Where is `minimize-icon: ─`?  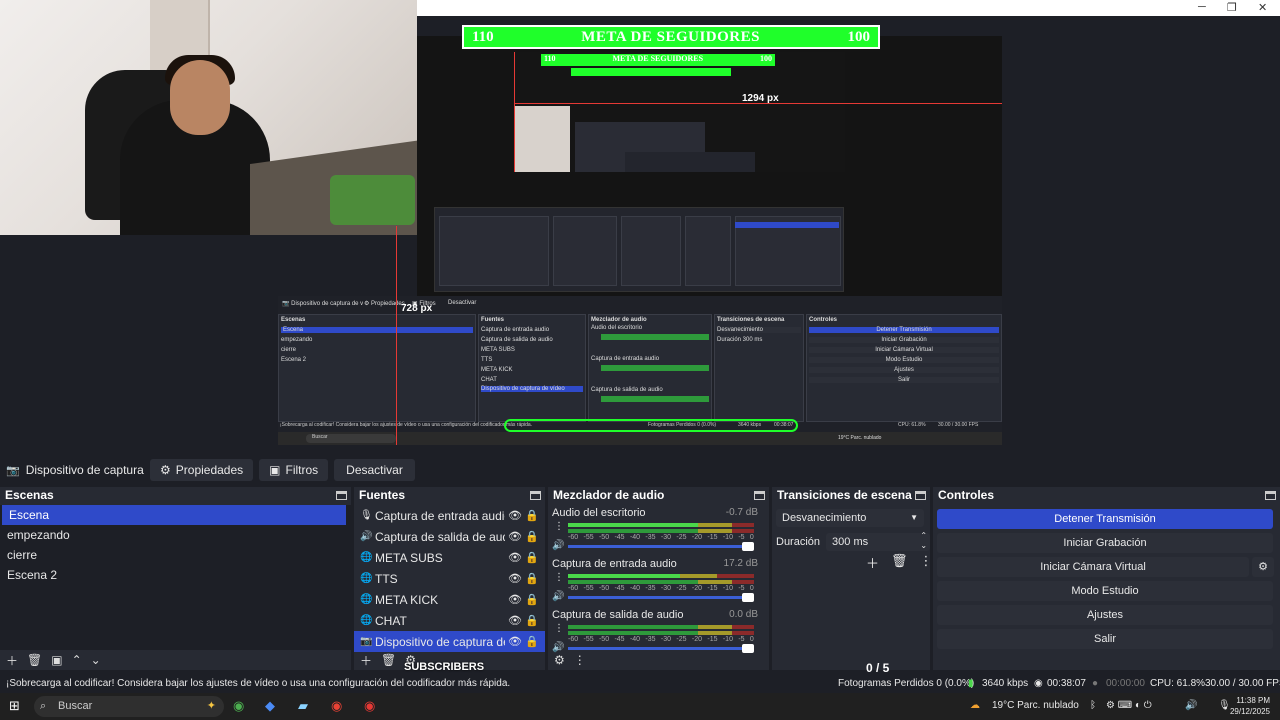
minimize-icon: ─ is located at coordinates (1202, 7).